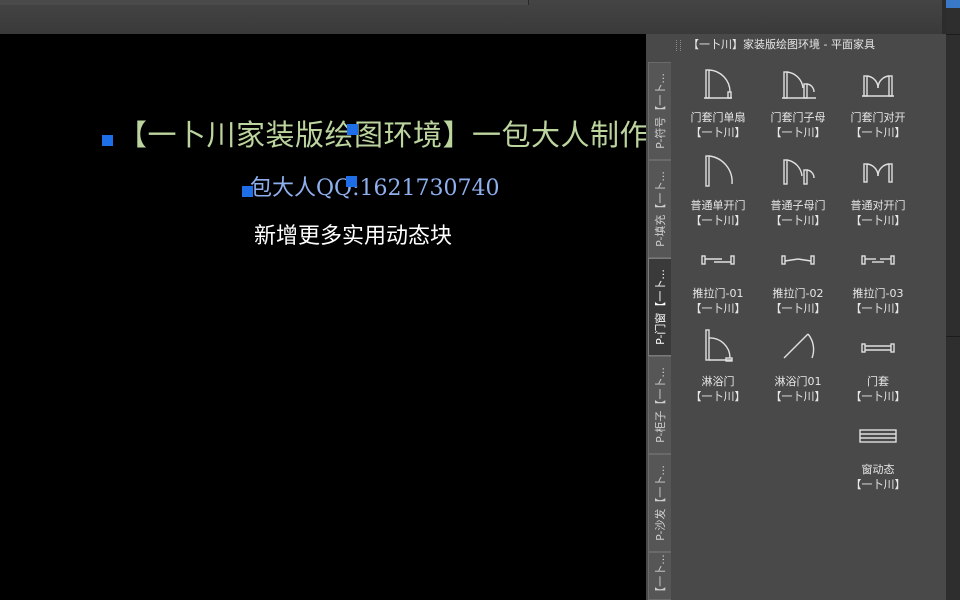  What do you see at coordinates (878, 86) in the screenshot?
I see `door-double-icon` at bounding box center [878, 86].